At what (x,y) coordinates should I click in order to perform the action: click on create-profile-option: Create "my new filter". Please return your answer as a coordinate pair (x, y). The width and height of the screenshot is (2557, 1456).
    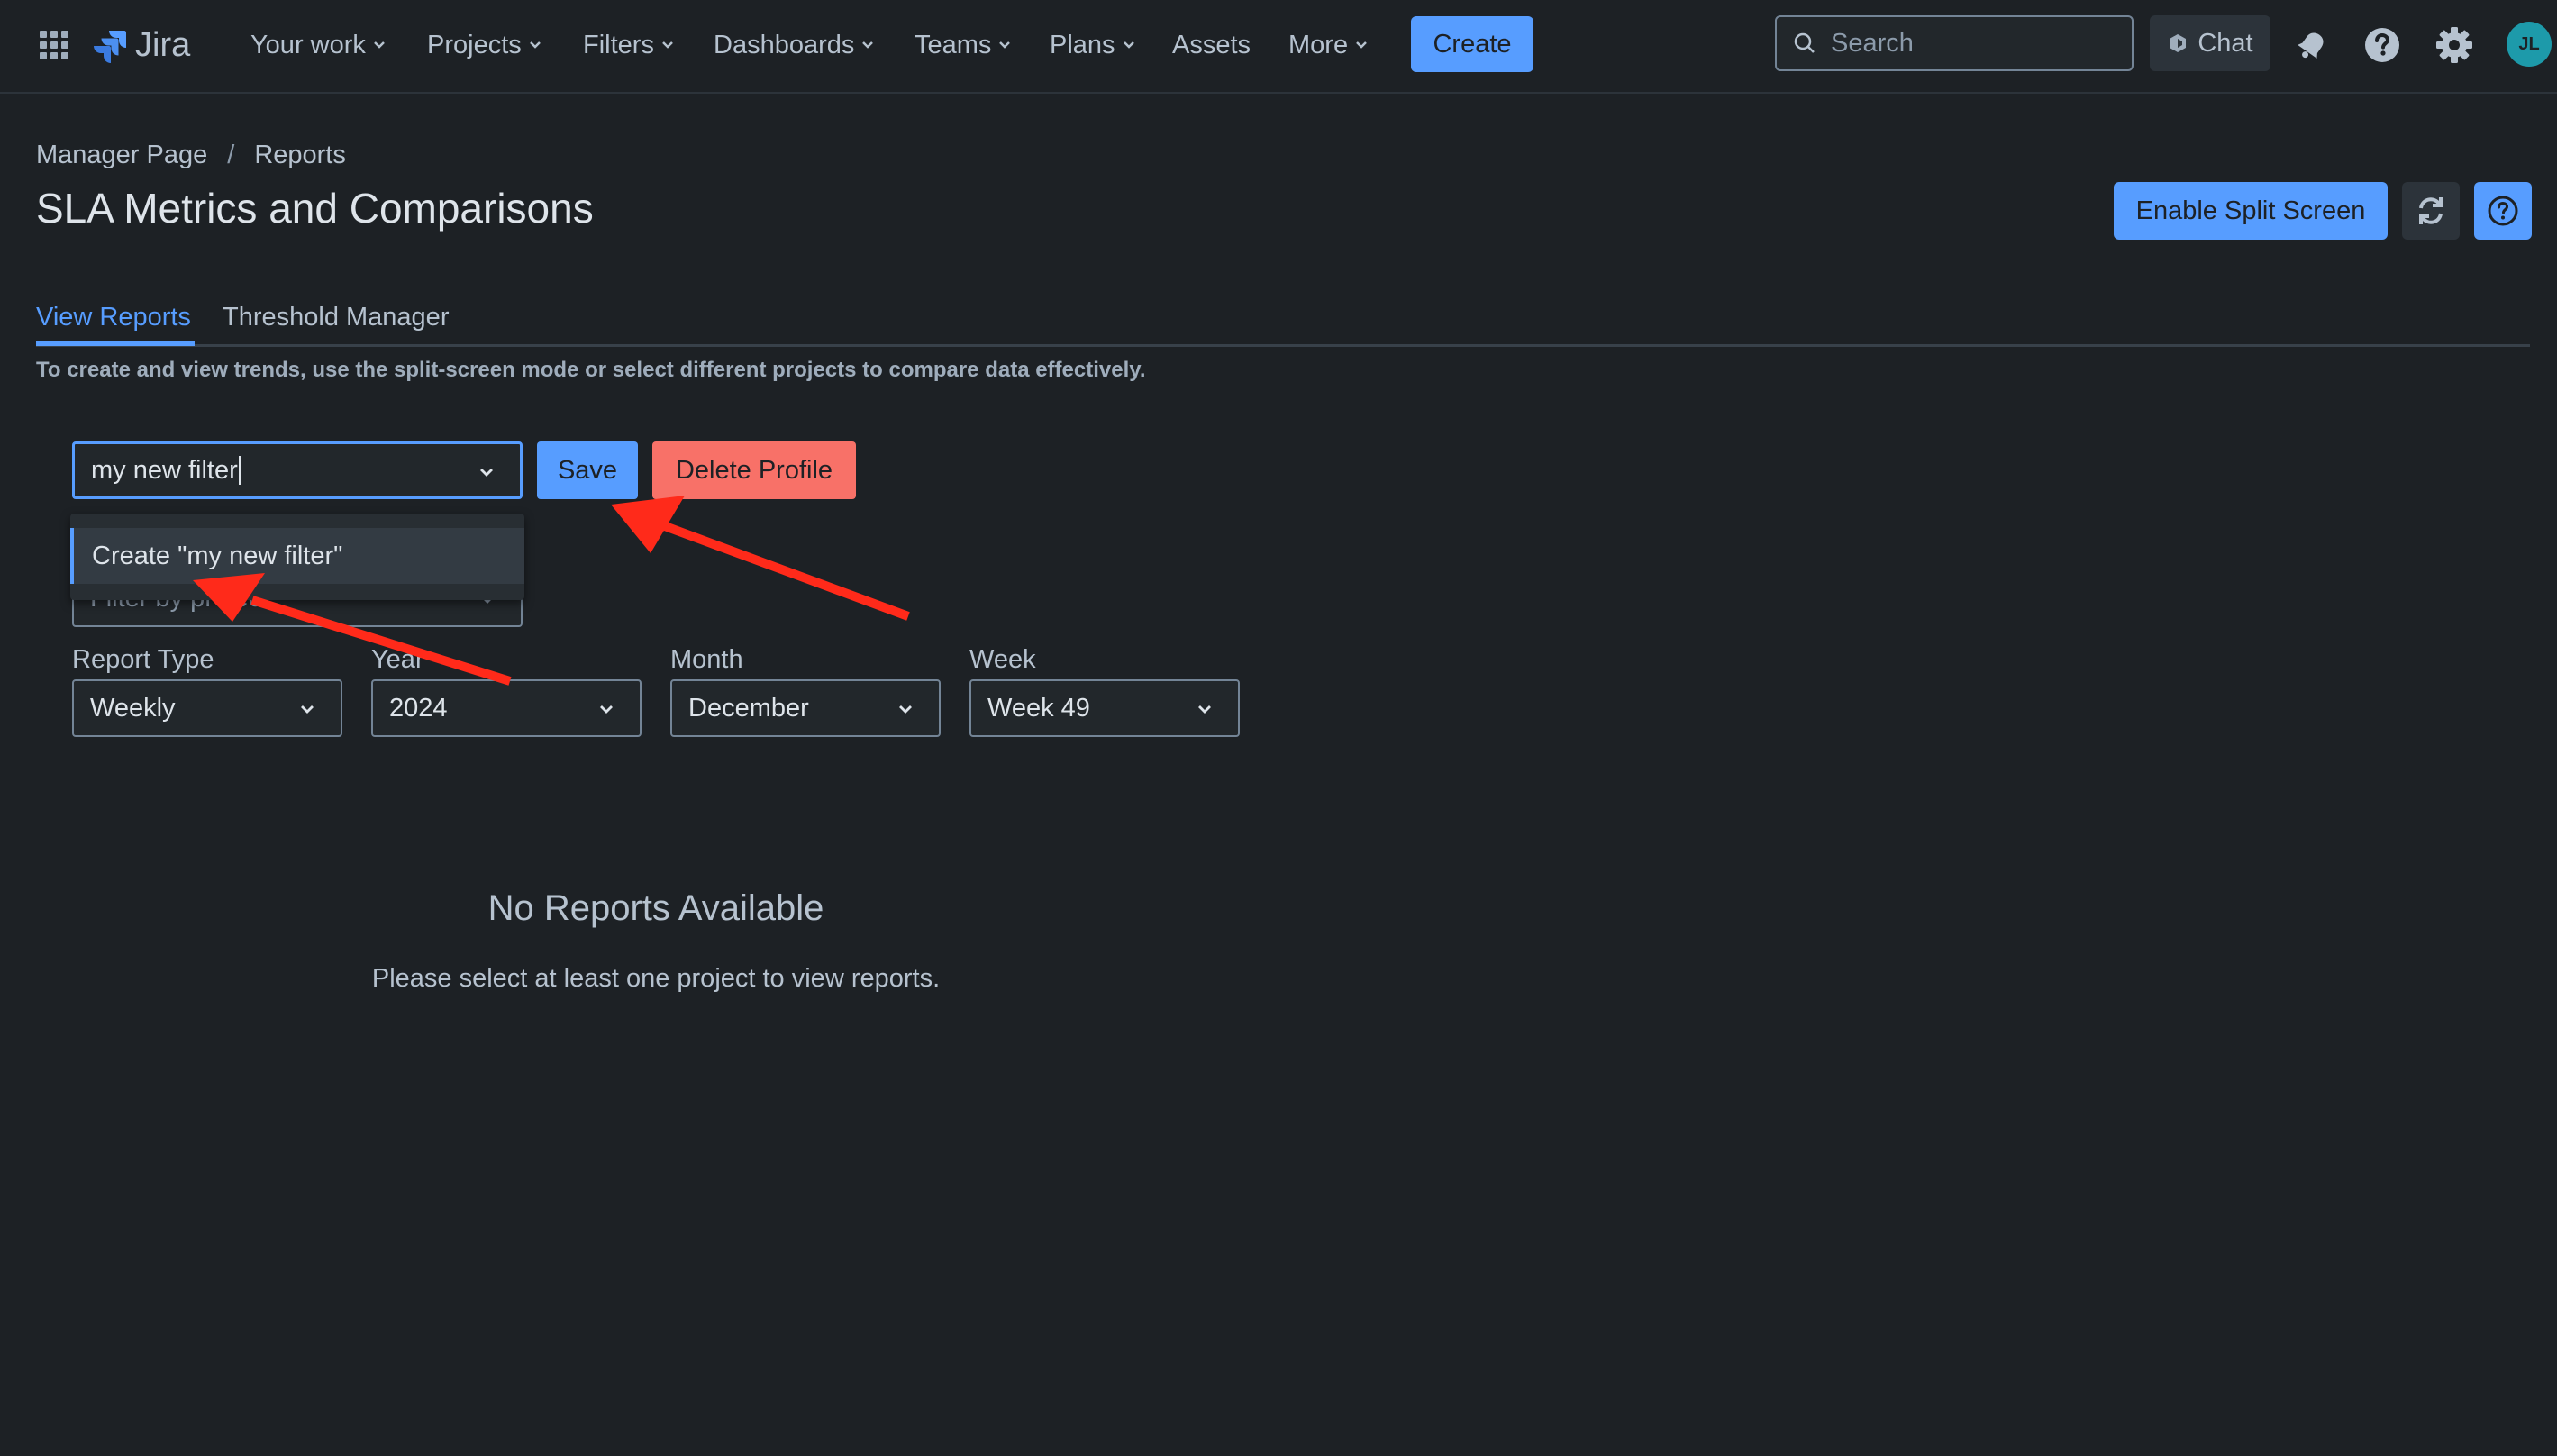
    Looking at the image, I should click on (297, 556).